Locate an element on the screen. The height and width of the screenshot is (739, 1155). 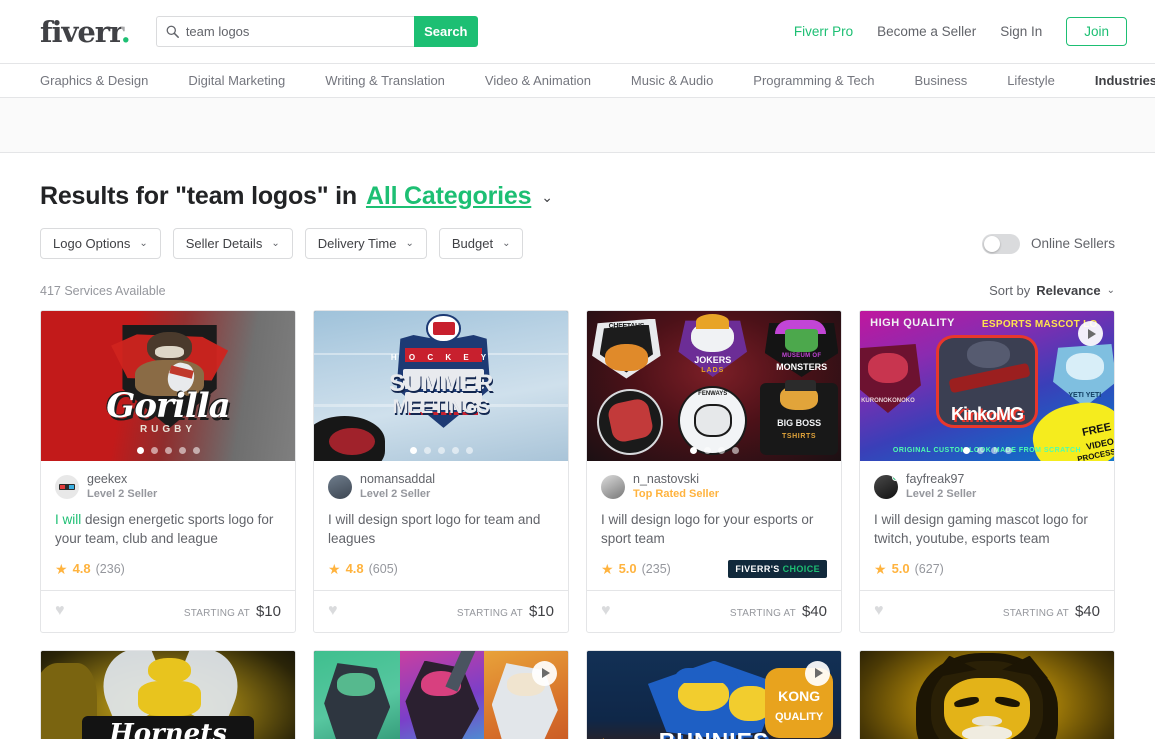
gig-thumbnail: Hornets OF HUNTINGTON HEIGHTS is located at coordinates (168, 694).